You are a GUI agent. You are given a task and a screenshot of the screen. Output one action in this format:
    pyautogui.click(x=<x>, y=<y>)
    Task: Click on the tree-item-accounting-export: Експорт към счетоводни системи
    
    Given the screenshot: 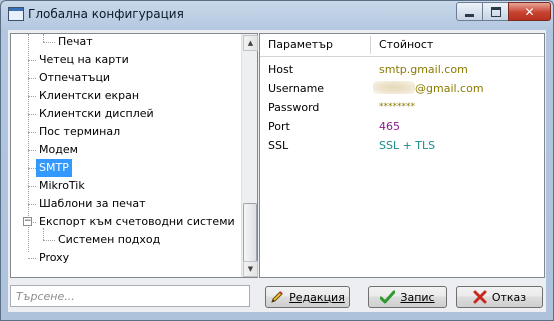 What is the action you would take?
    pyautogui.click(x=137, y=222)
    